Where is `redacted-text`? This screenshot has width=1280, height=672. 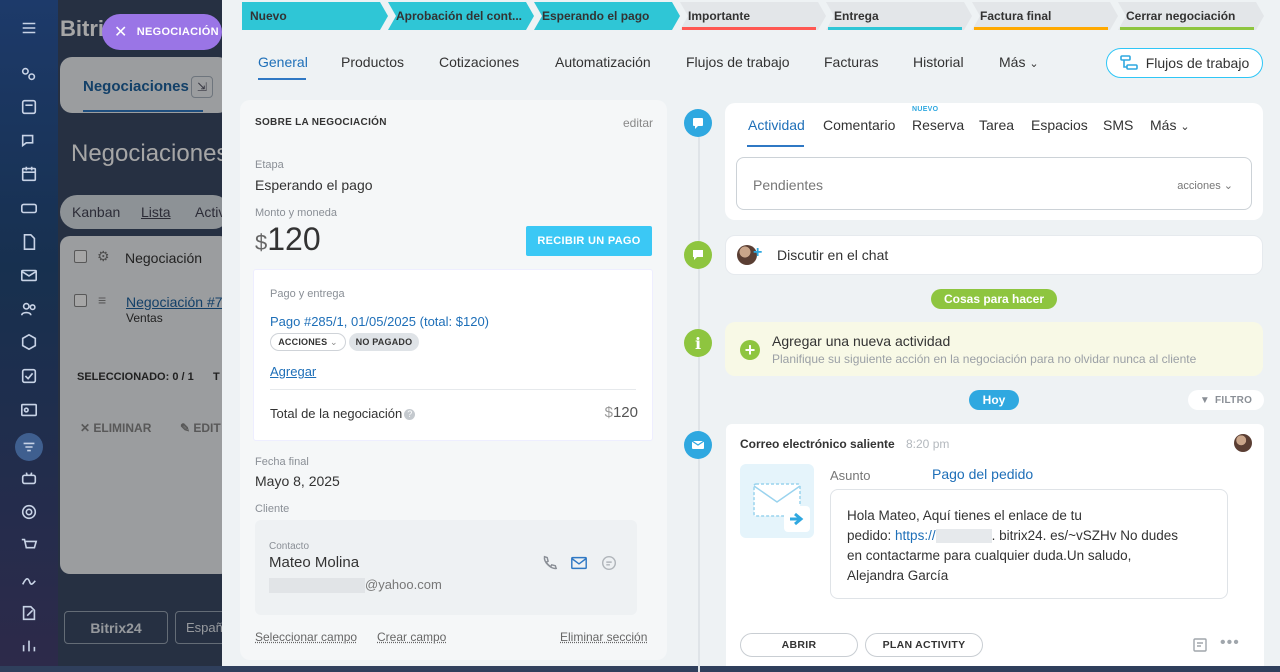
redacted-text is located at coordinates (317, 586).